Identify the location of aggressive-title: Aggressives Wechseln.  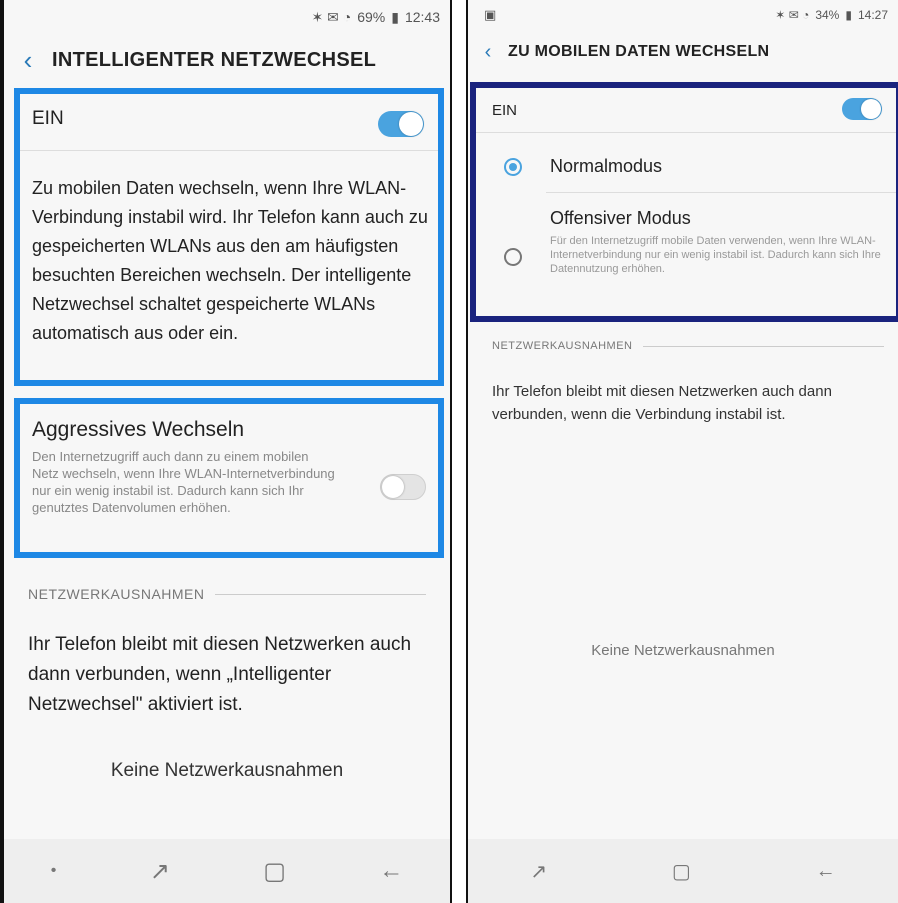
(138, 429).